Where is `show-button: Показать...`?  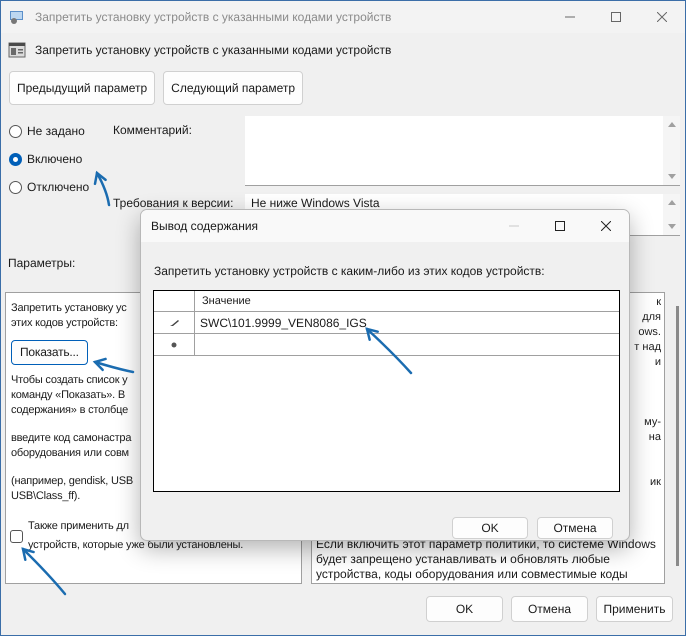
show-button: Показать... is located at coordinates (49, 352).